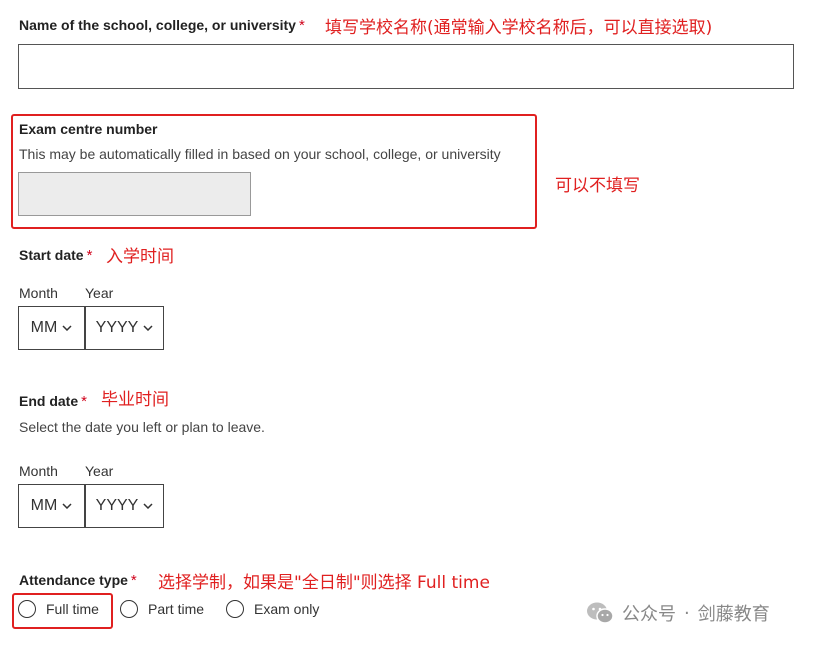 The width and height of the screenshot is (830, 646). I want to click on end-month-value: MM, so click(44, 505).